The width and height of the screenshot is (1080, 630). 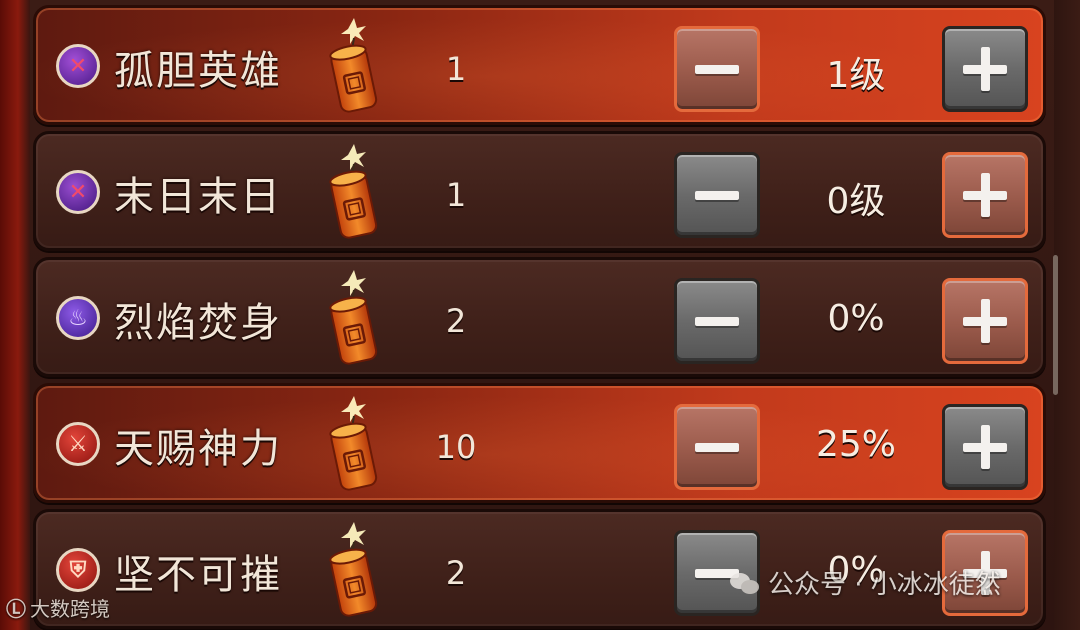 What do you see at coordinates (856, 75) in the screenshot?
I see `skill-level: 1级` at bounding box center [856, 75].